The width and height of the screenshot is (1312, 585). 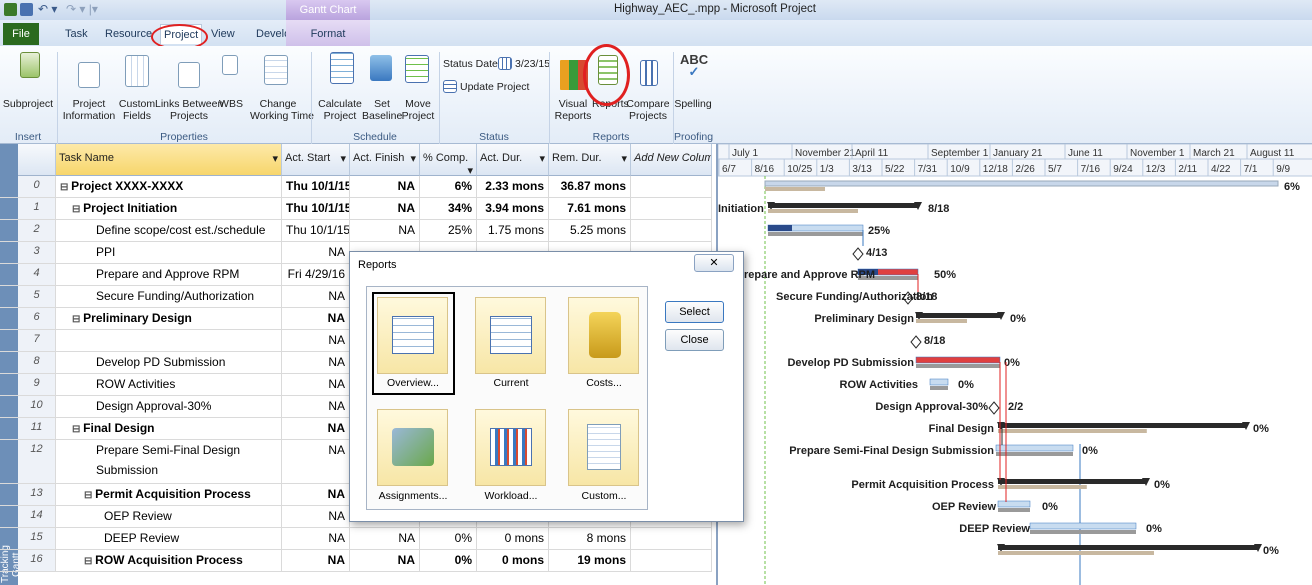 I want to click on cell-id: 1, so click(x=37, y=208).